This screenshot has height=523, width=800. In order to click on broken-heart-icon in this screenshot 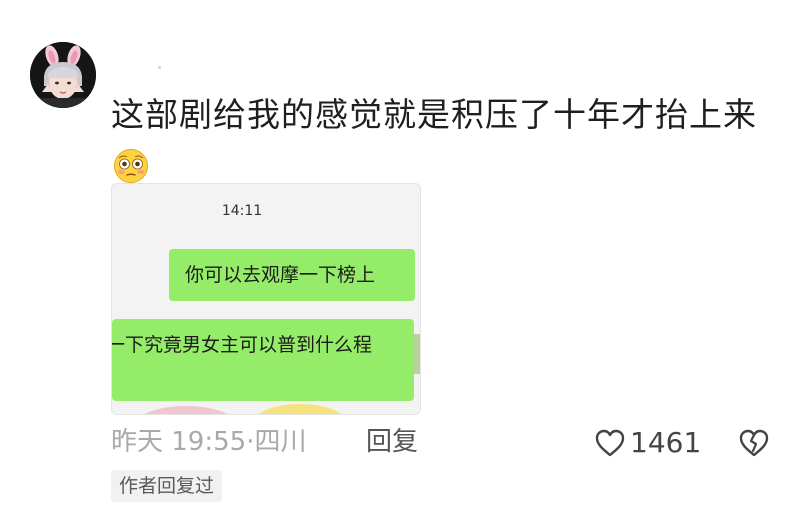, I will do `click(754, 443)`.